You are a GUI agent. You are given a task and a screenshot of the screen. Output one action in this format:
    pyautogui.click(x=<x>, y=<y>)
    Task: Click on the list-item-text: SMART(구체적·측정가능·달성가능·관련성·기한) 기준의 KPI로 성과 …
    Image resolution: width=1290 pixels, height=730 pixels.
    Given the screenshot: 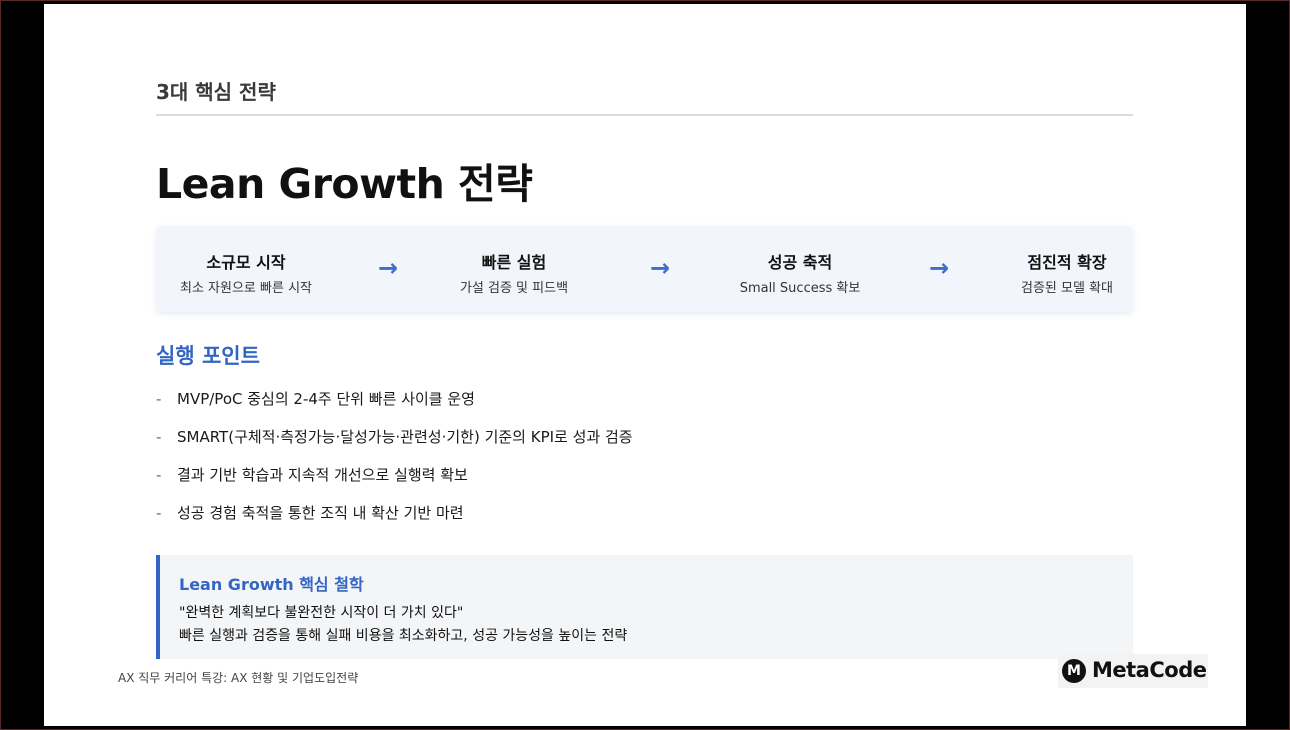 What is the action you would take?
    pyautogui.click(x=405, y=437)
    